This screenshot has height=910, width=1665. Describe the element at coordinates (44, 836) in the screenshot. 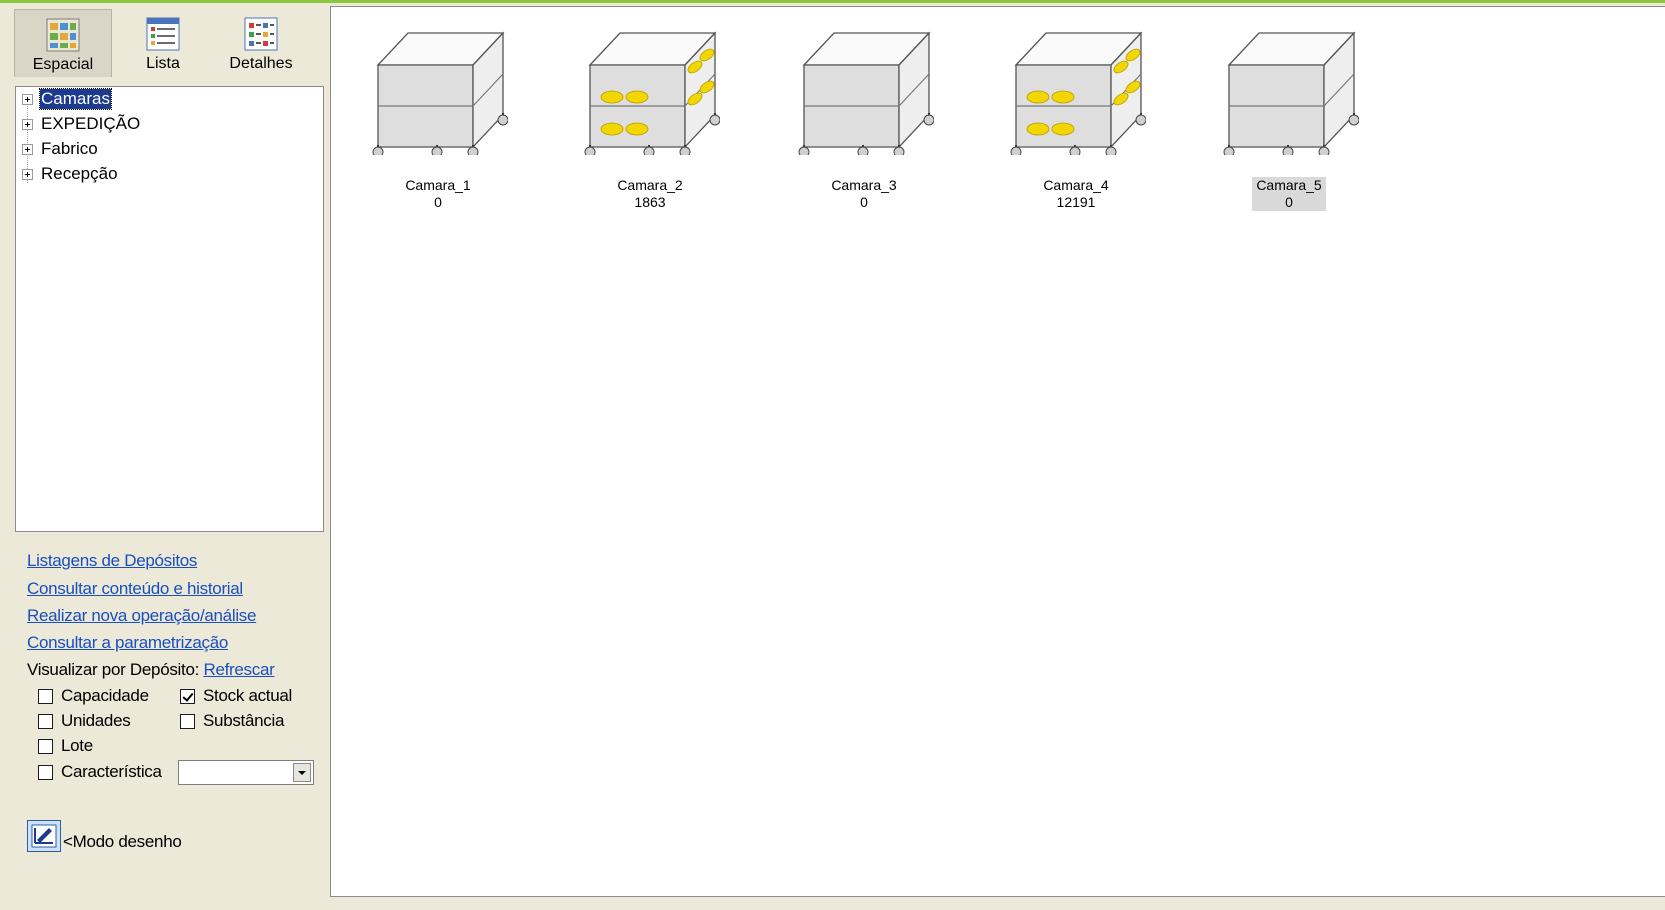

I see `draw-mode-icon` at that location.